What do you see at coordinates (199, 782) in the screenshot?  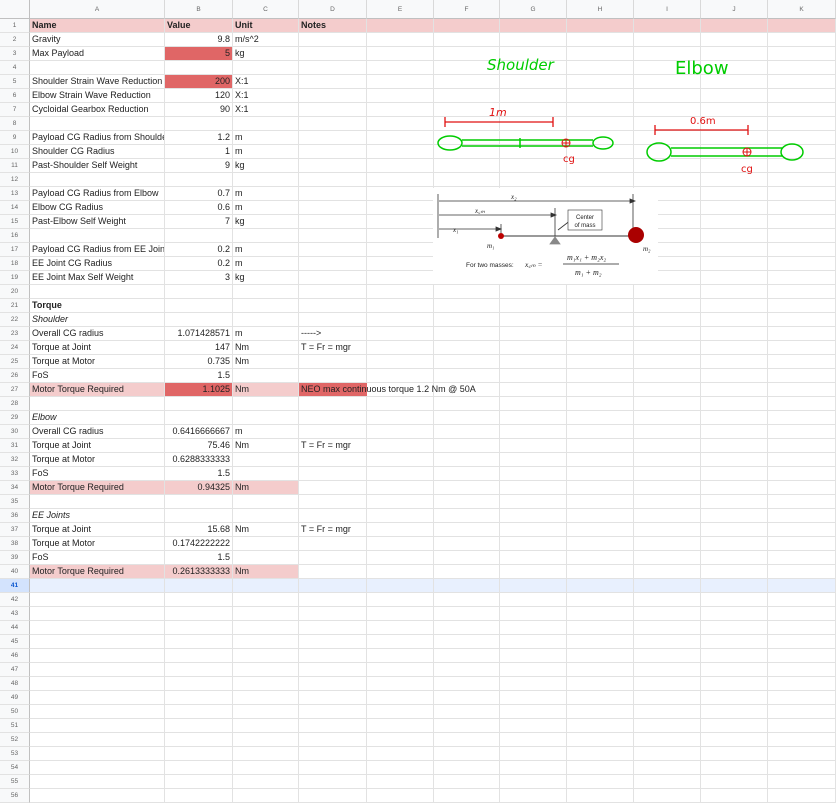 I see `cell-b55` at bounding box center [199, 782].